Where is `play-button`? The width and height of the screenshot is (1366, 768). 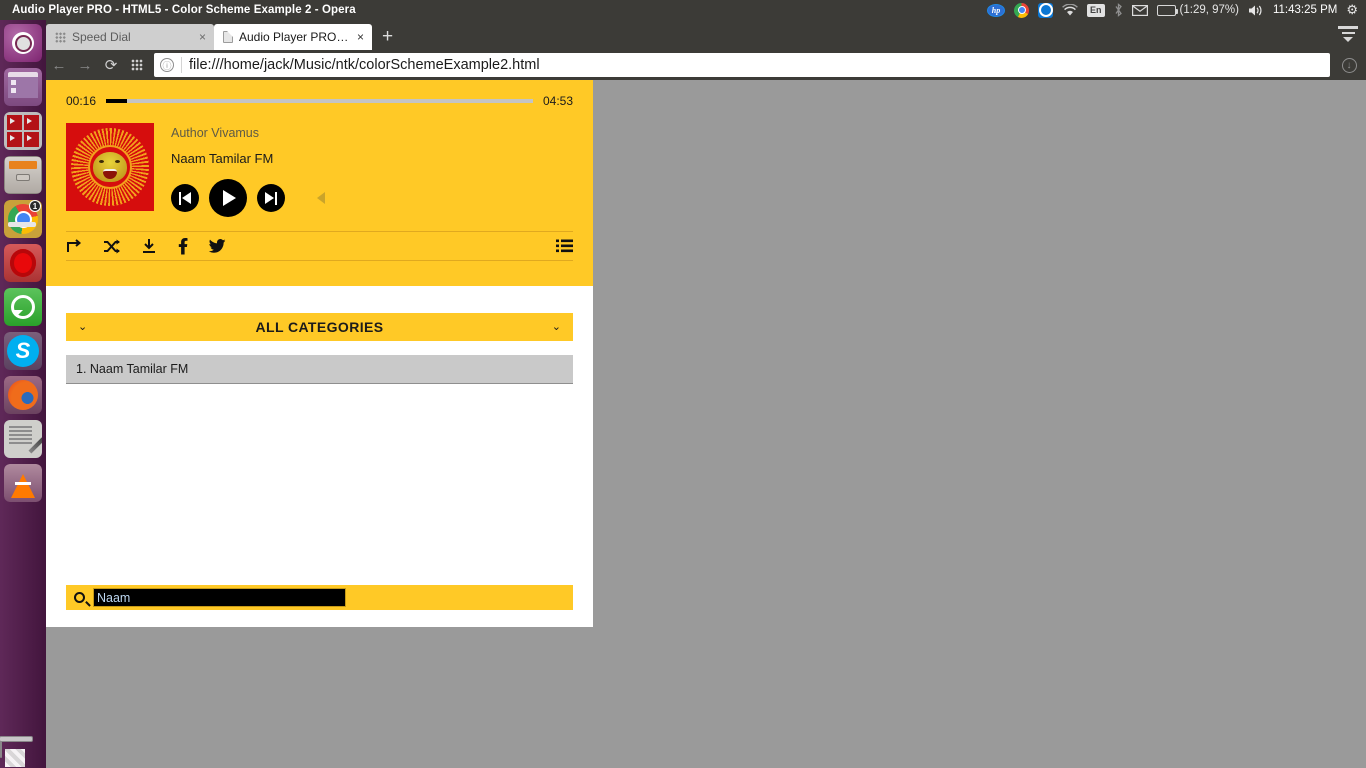 play-button is located at coordinates (228, 198).